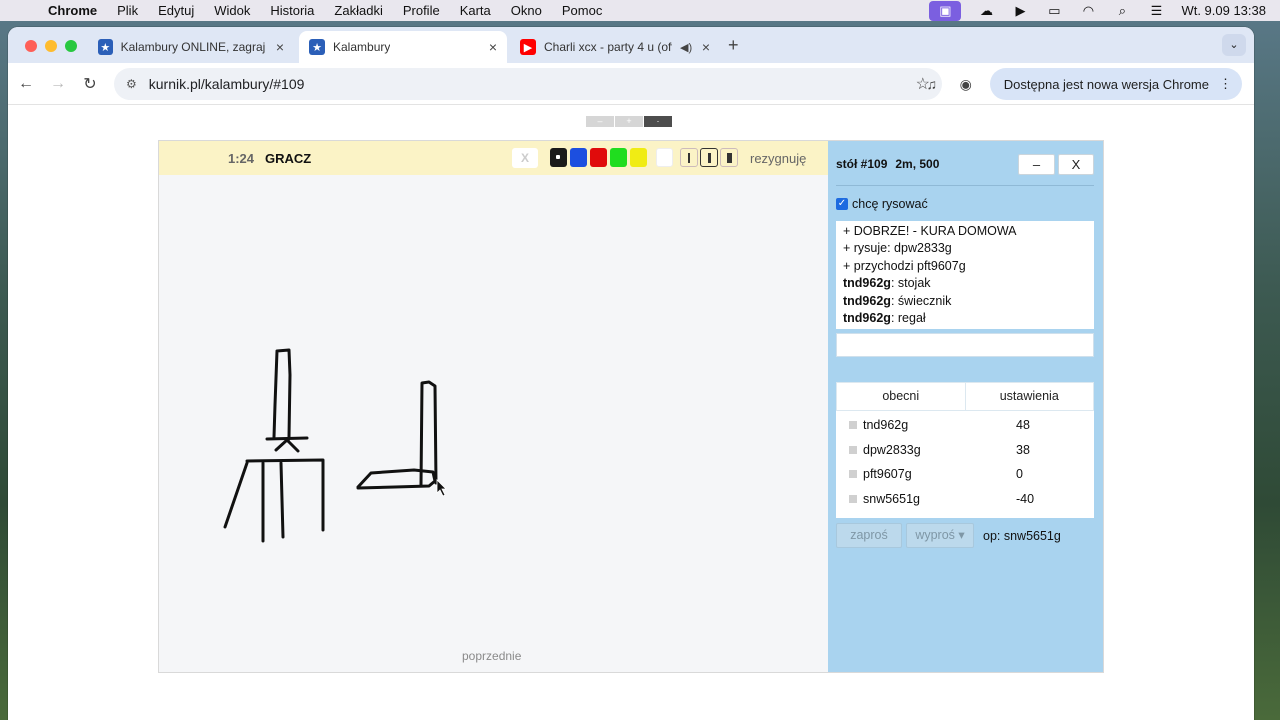 The width and height of the screenshot is (1280, 720). What do you see at coordinates (403, 47) in the screenshot?
I see `tab-kalambury: ★ Kalambury ×` at bounding box center [403, 47].